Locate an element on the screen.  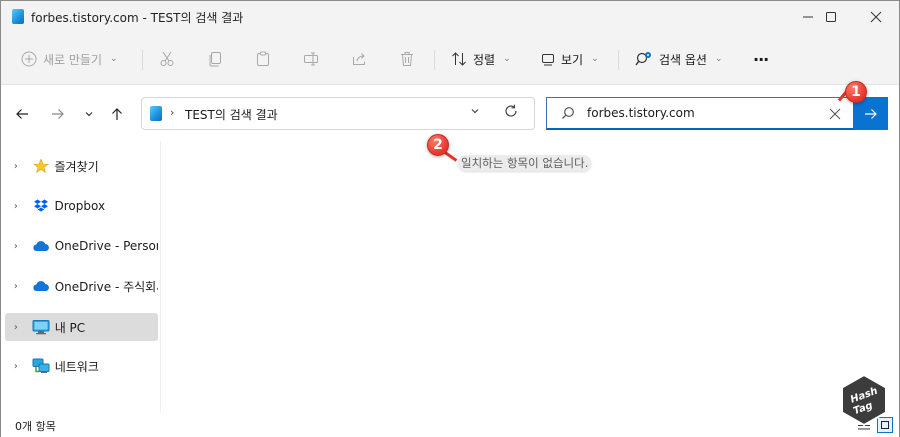
sidebar-item-network: › 네트워크 is located at coordinates (81, 366).